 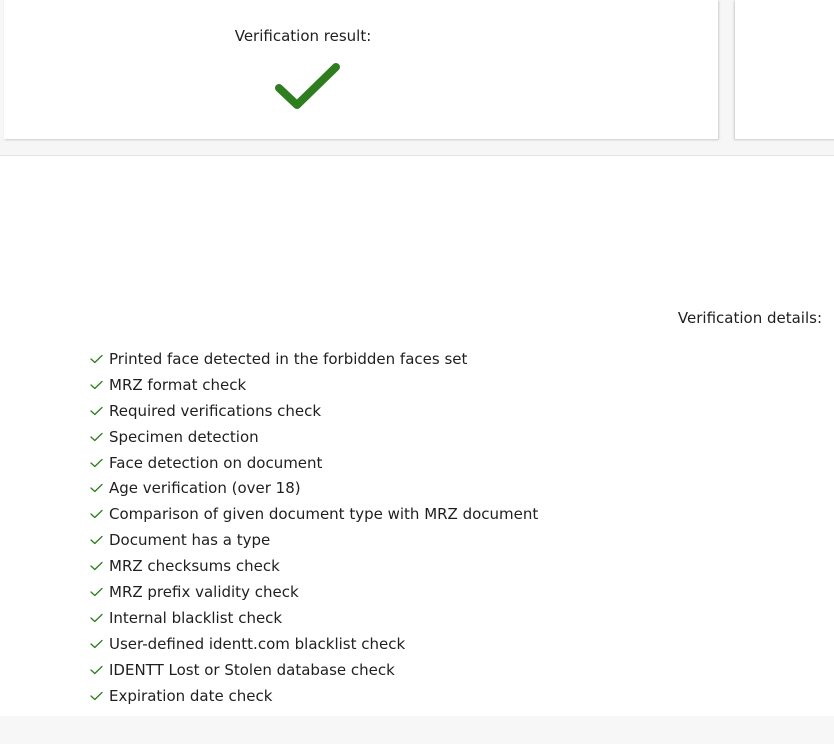 What do you see at coordinates (314, 437) in the screenshot?
I see `check-item: Specimen detection` at bounding box center [314, 437].